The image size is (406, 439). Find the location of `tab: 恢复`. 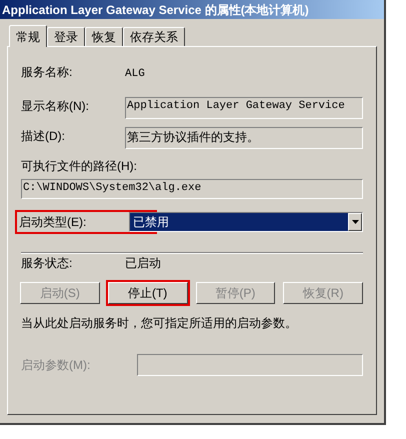

tab: 恢复 is located at coordinates (104, 36).